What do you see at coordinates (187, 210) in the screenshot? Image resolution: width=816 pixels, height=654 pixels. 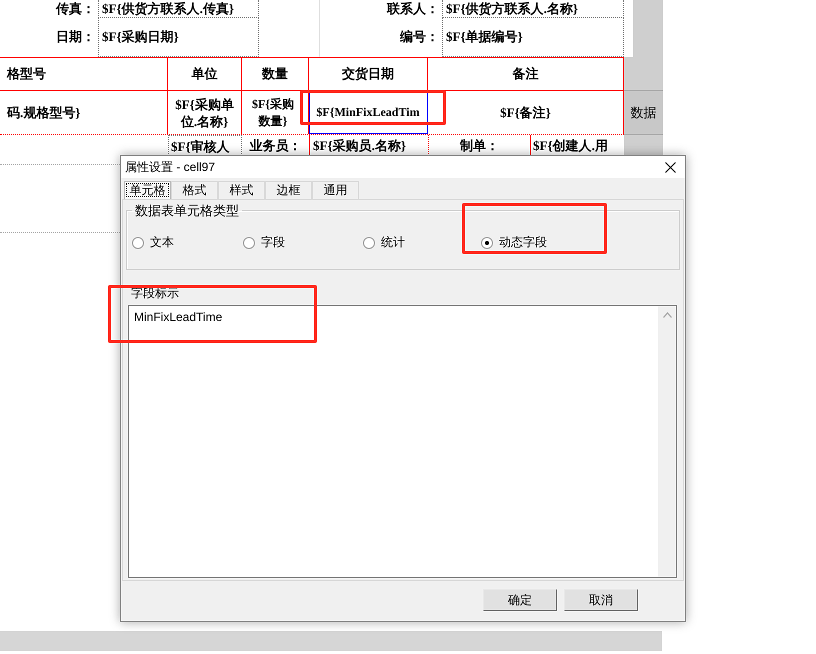 I see `group-title: 数据表单元格类型` at bounding box center [187, 210].